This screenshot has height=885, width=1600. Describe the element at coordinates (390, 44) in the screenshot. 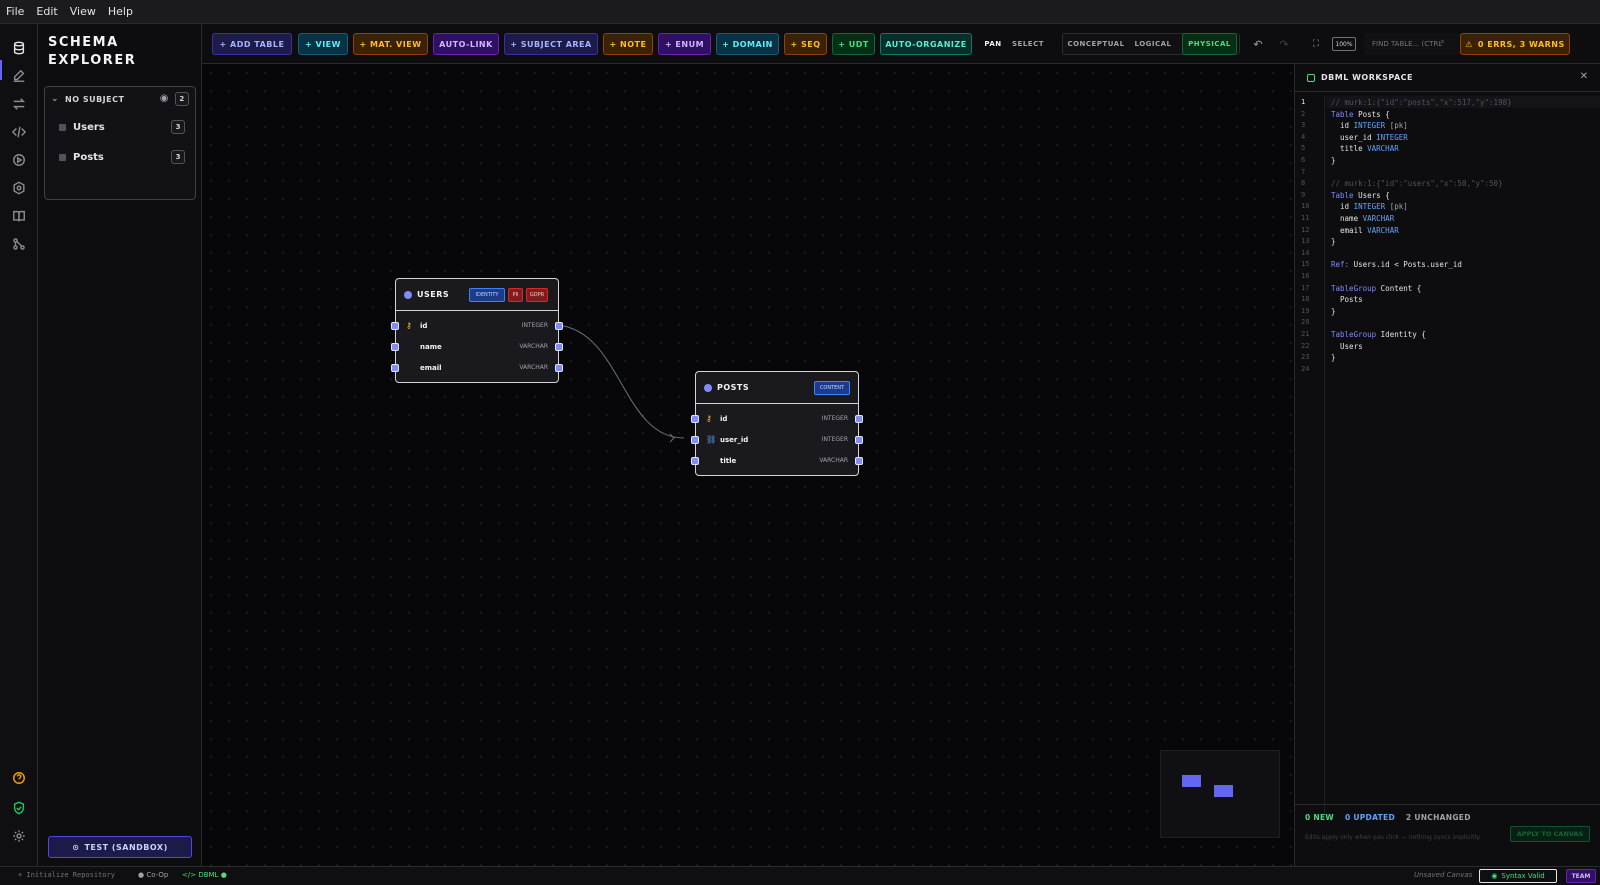

I see `add-mat-view-button: + MAT. VIEW` at that location.